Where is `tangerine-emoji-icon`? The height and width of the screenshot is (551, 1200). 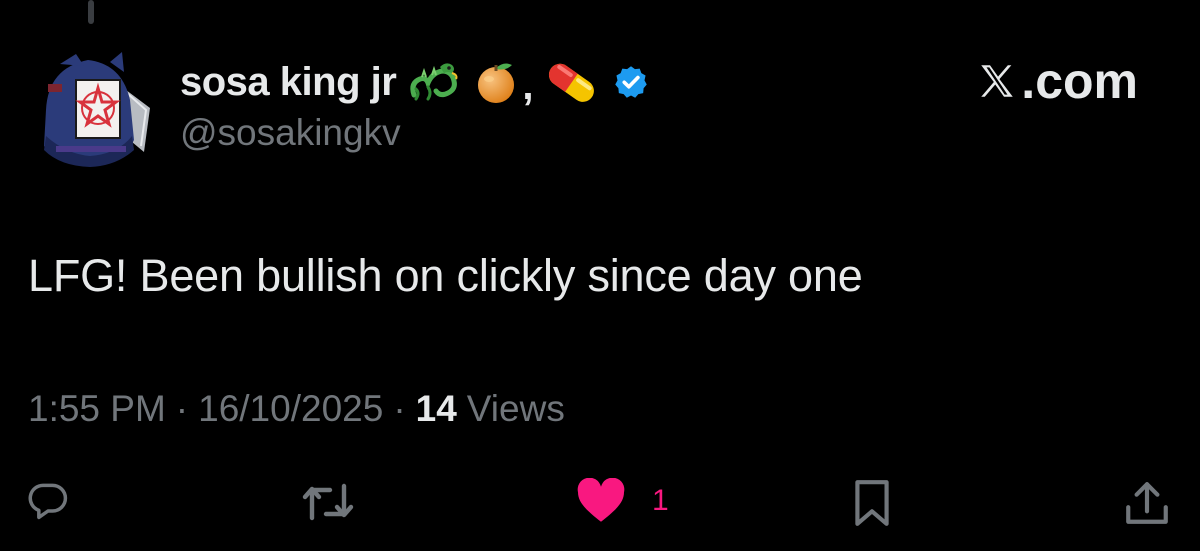
tangerine-emoji-icon is located at coordinates (496, 82).